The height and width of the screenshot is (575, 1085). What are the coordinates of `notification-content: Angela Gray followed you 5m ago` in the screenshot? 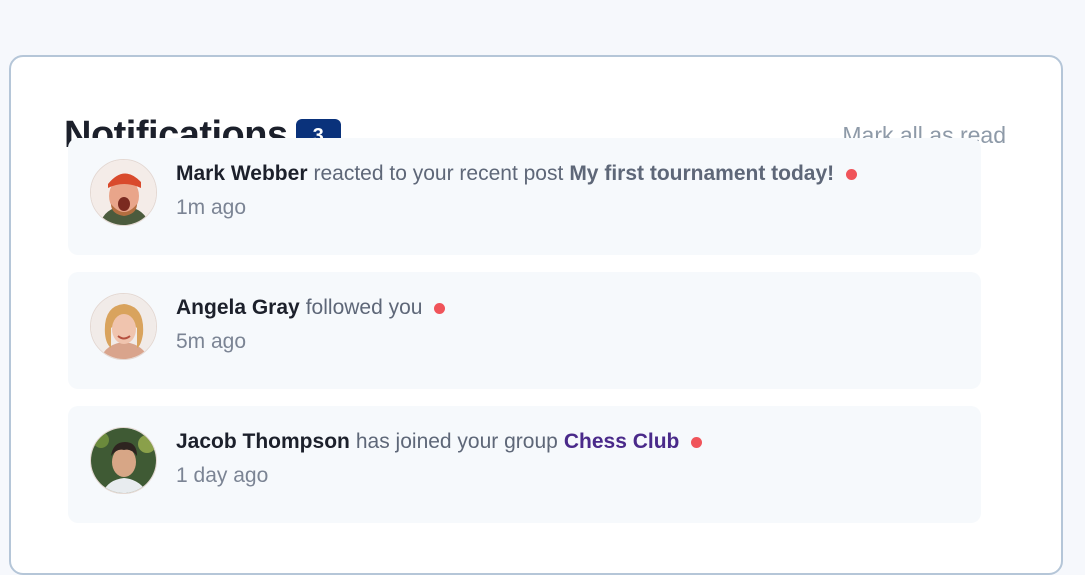 It's located at (568, 326).